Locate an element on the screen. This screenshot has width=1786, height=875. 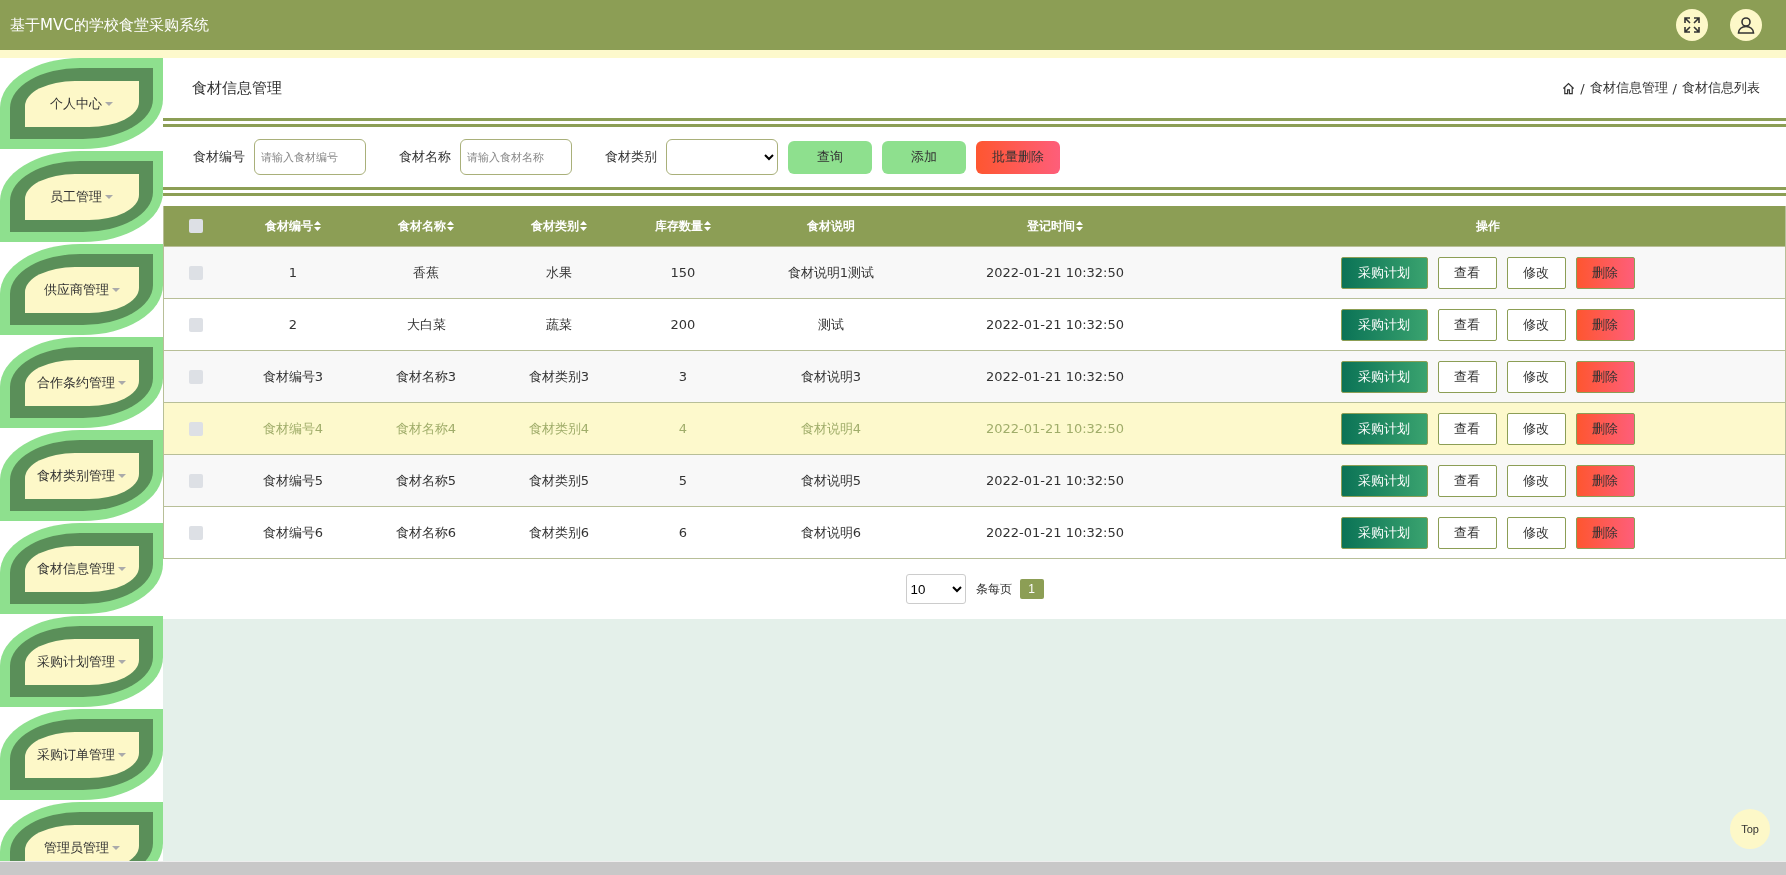
expand-icon is located at coordinates (1692, 25).